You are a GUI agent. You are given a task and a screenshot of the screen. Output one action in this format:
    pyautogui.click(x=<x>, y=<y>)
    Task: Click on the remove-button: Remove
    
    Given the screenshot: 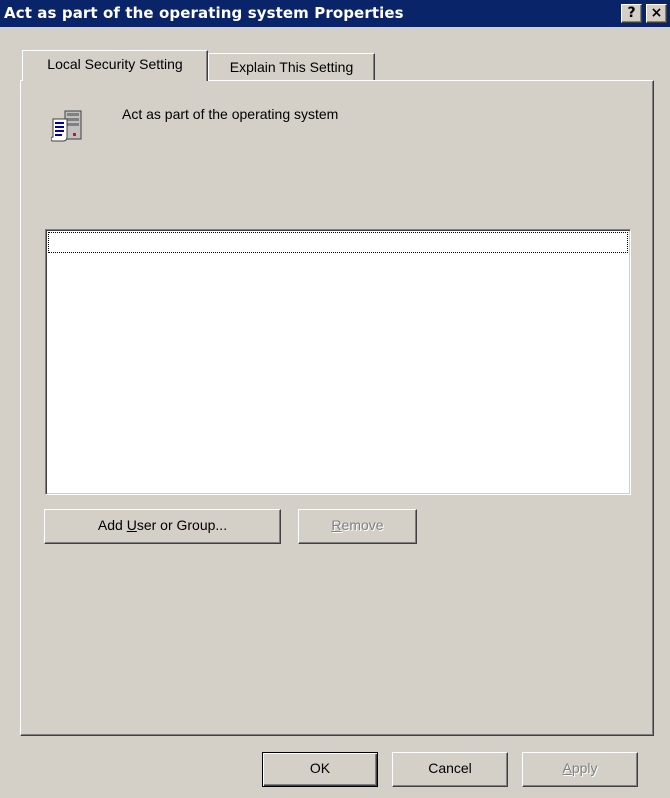 What is the action you would take?
    pyautogui.click(x=357, y=526)
    